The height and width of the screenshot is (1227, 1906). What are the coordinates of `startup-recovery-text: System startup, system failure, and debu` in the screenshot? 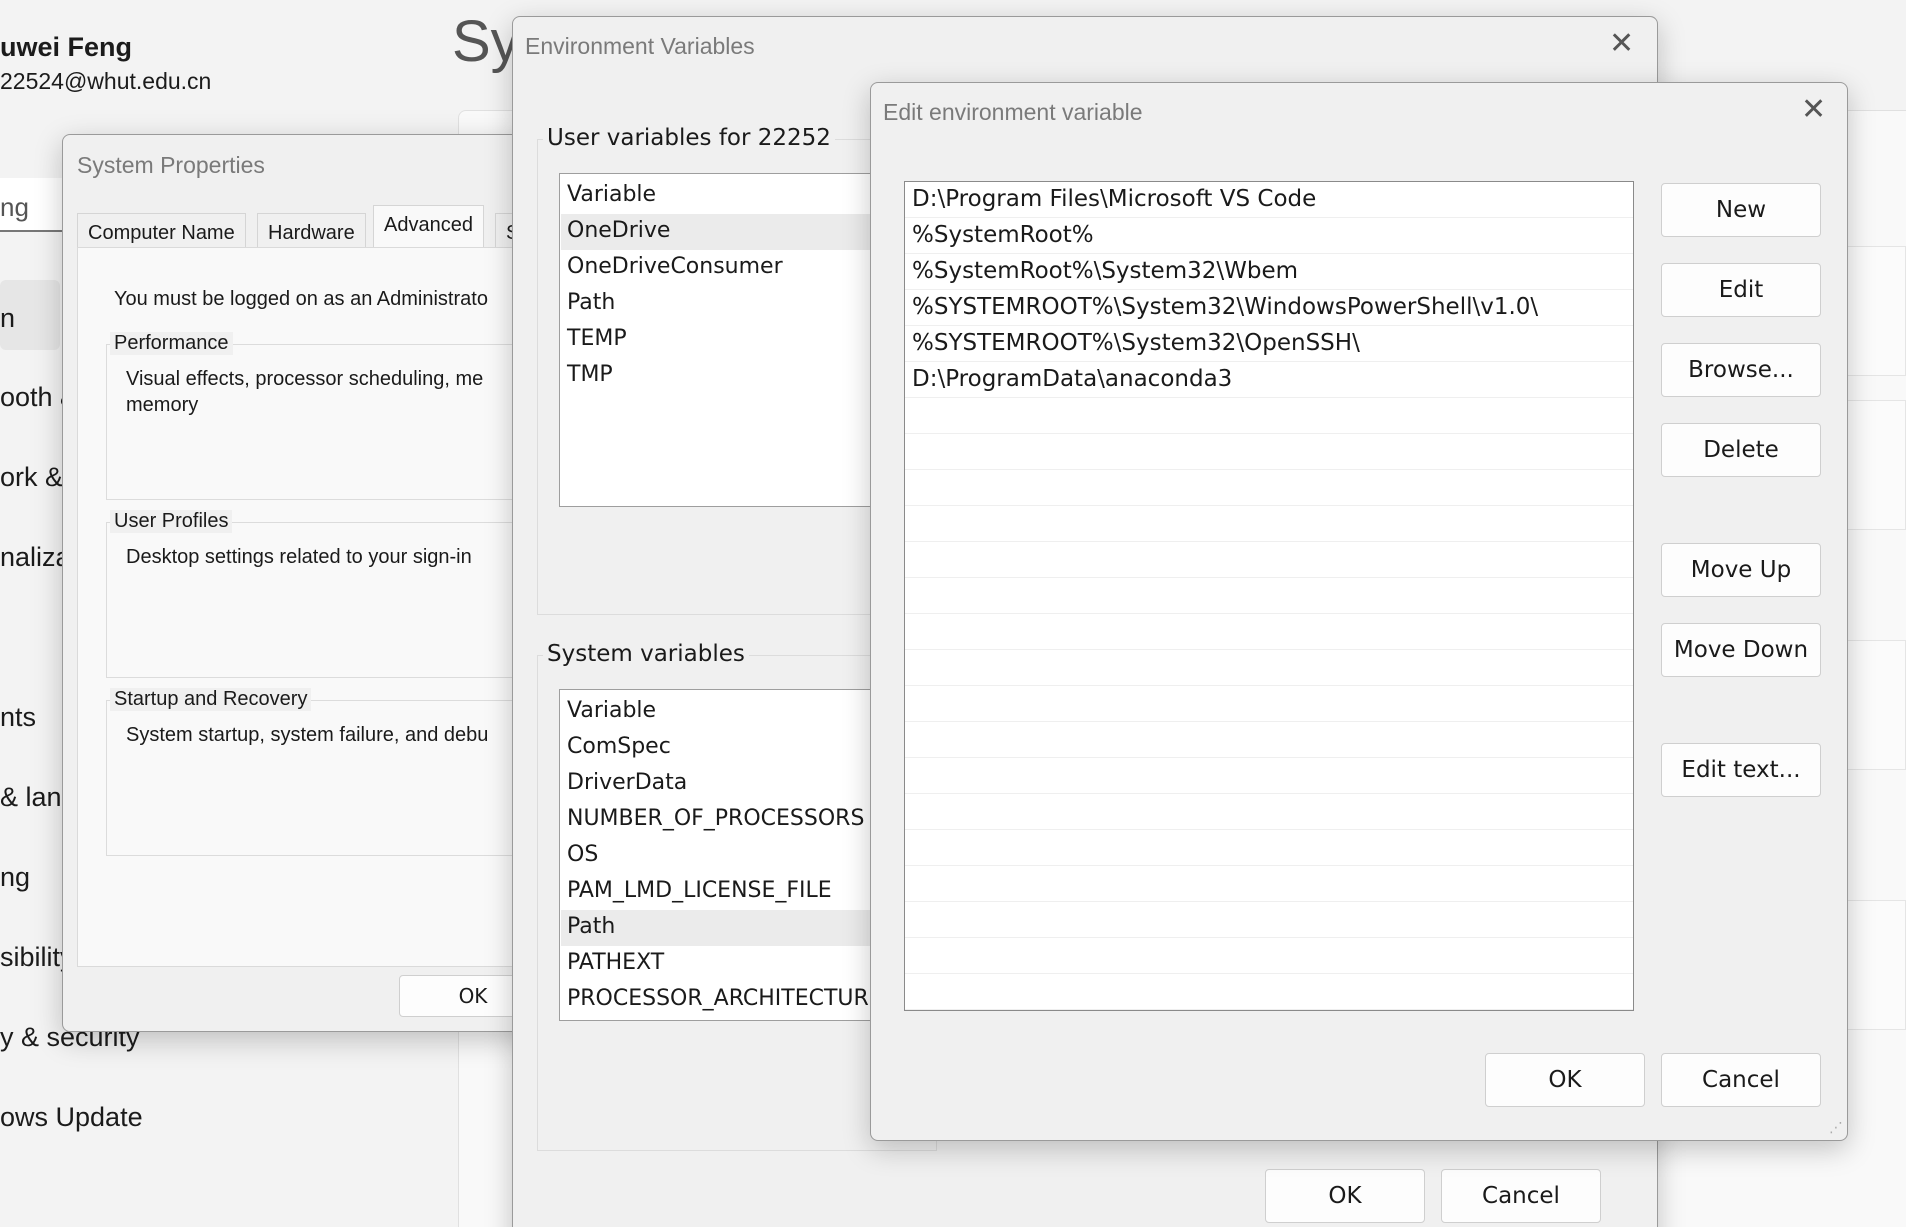 It's located at (307, 735).